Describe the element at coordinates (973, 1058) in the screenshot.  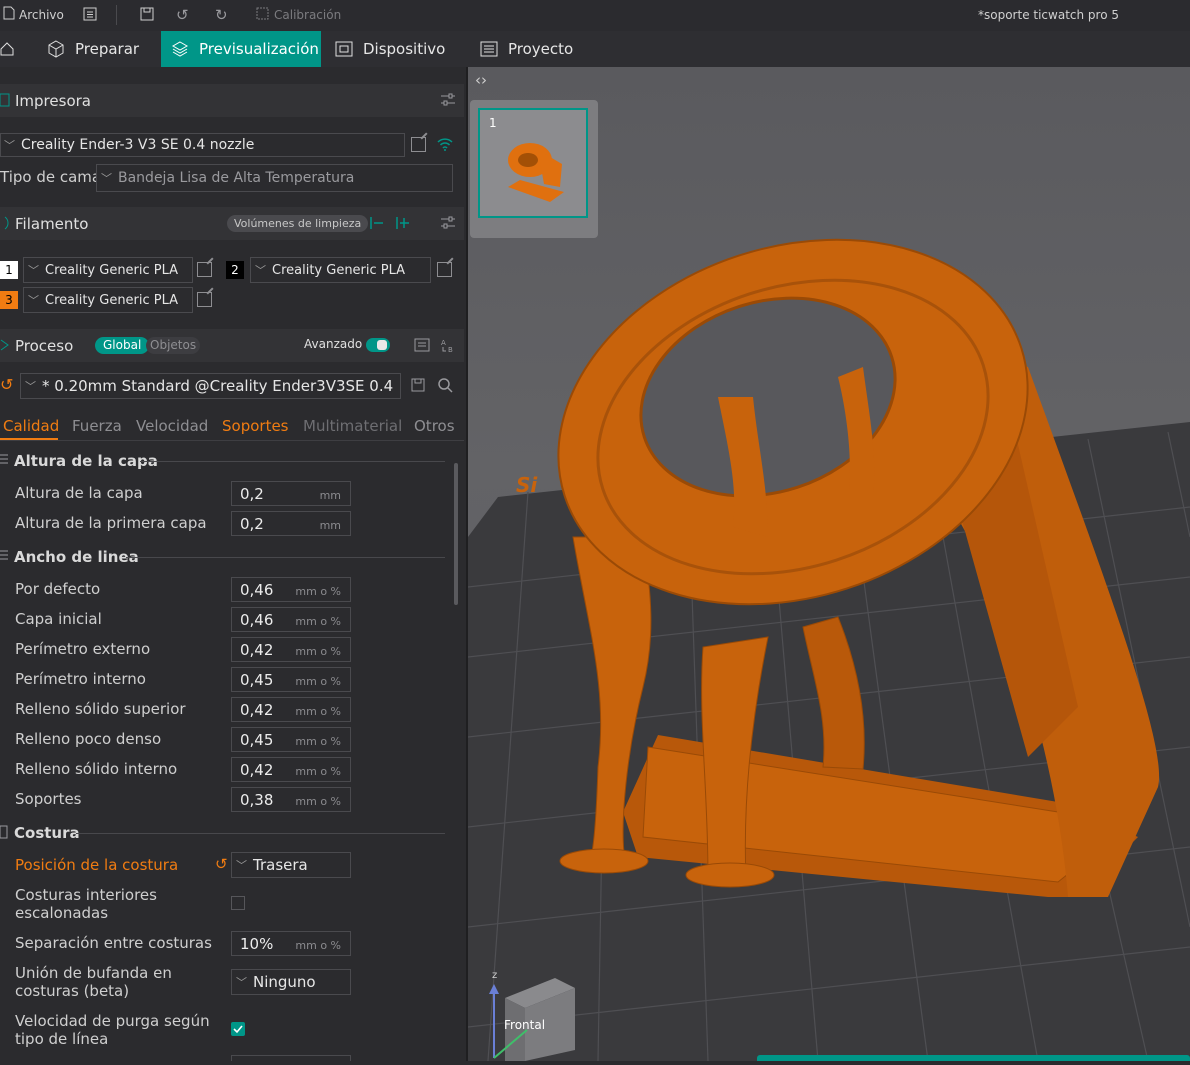
I see `slice-button-edge` at that location.